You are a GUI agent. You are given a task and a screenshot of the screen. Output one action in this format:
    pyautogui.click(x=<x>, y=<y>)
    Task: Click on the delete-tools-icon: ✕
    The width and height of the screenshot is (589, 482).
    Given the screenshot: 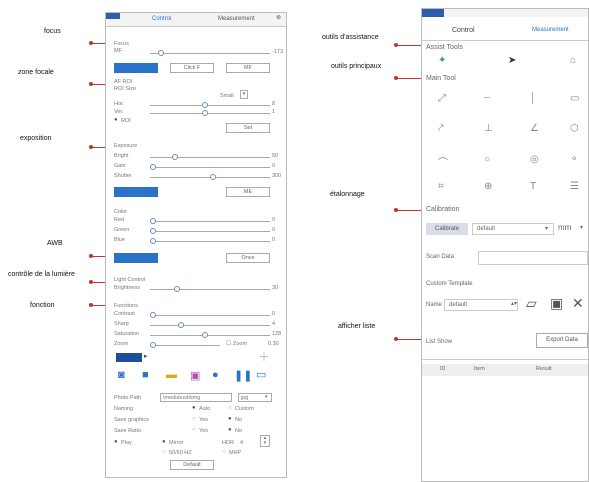 What is the action you would take?
    pyautogui.click(x=578, y=303)
    